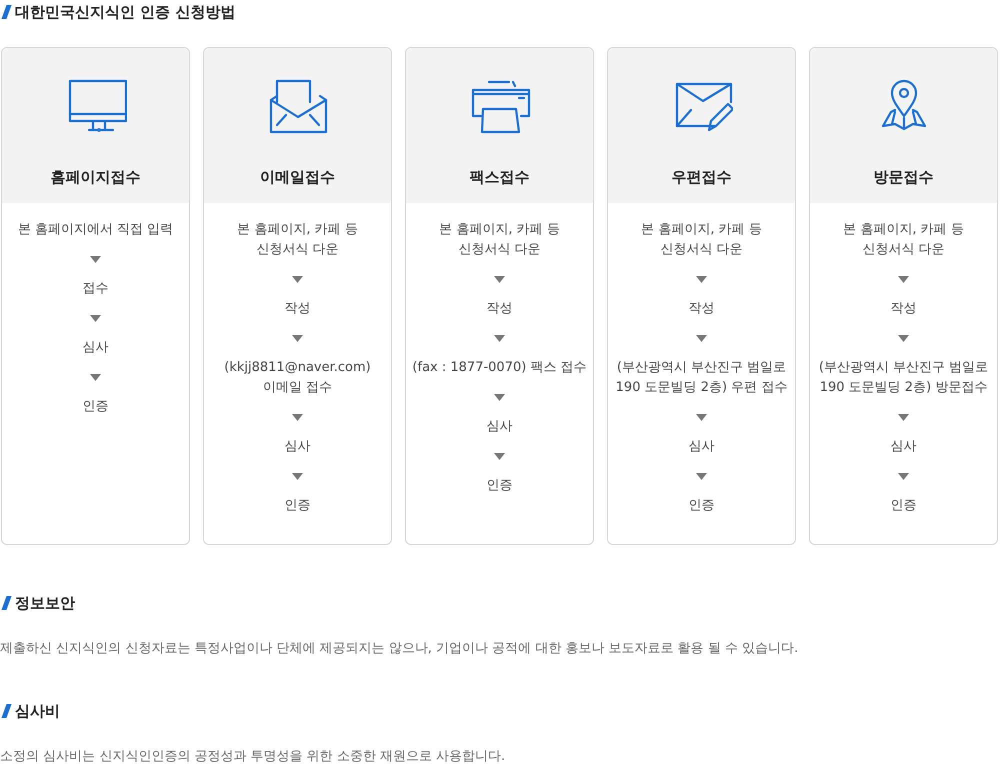  Describe the element at coordinates (297, 378) in the screenshot. I see `step-text: (kkjj8811@naver.com) 이메일 접수` at that location.